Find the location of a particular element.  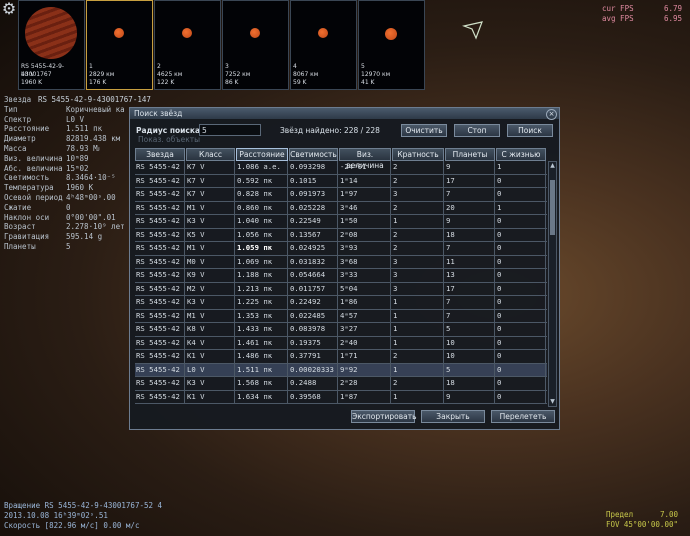

table-row: RS 5455-42 K3 V 1.568 пк 0.2488 2ᵐ28 2 18 0 is located at coordinates (341, 384).